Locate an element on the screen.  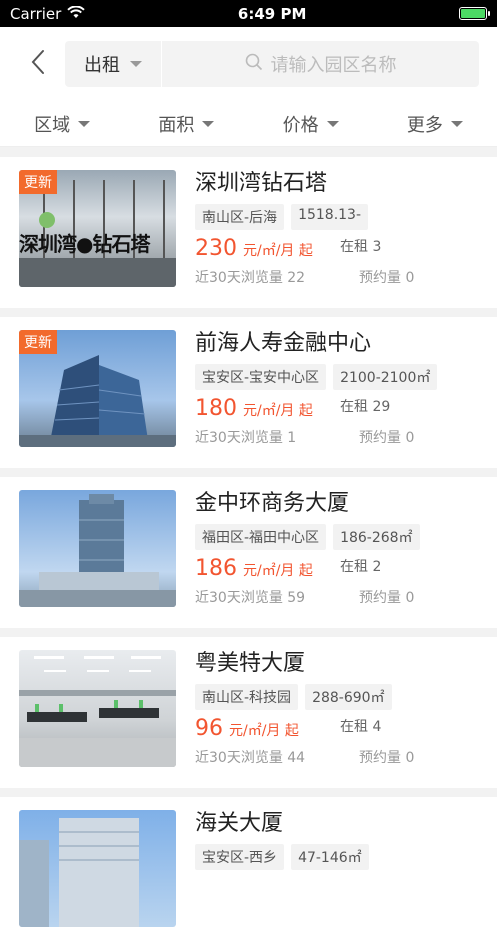
area-tag: 186-268㎡ is located at coordinates (376, 537).